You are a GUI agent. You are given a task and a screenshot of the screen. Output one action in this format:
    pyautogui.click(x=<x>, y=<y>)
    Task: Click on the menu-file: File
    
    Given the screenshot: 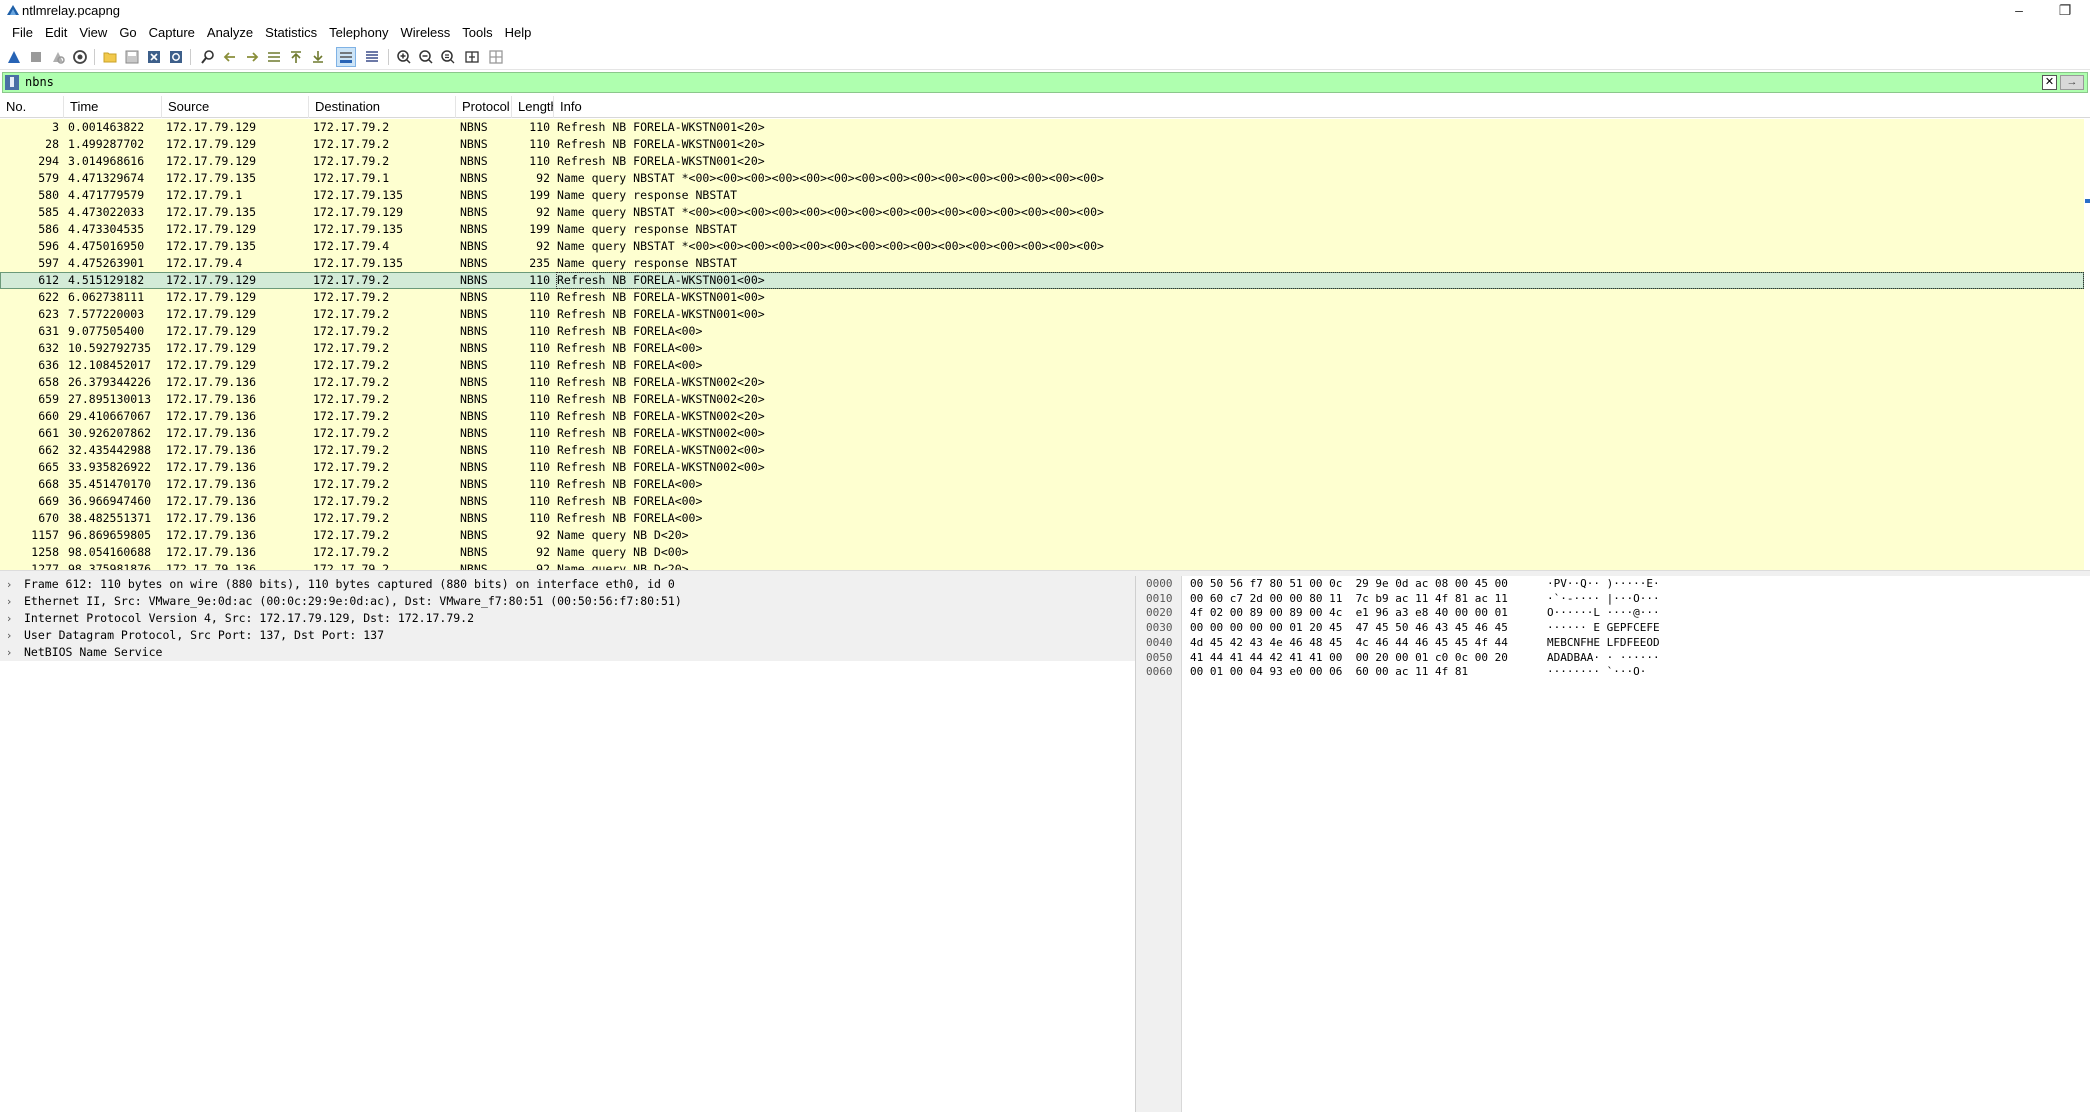 What is the action you would take?
    pyautogui.click(x=22, y=33)
    